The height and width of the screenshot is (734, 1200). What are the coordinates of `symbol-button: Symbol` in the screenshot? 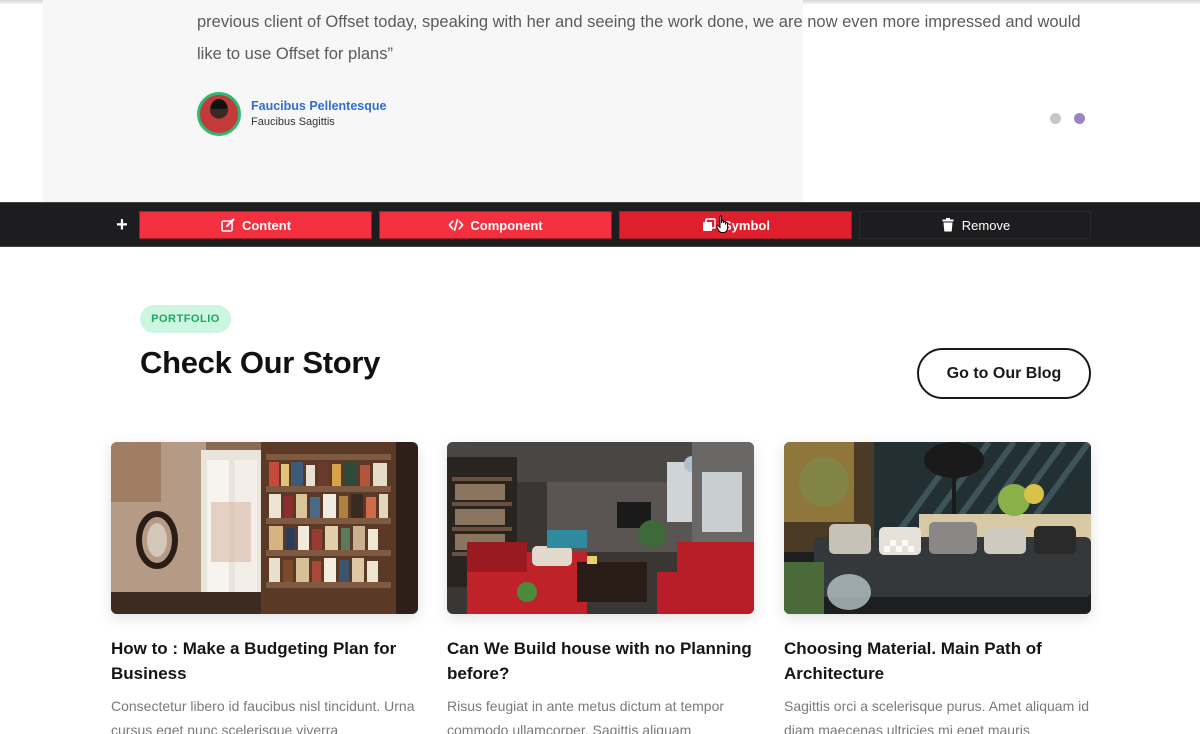 It's located at (735, 225).